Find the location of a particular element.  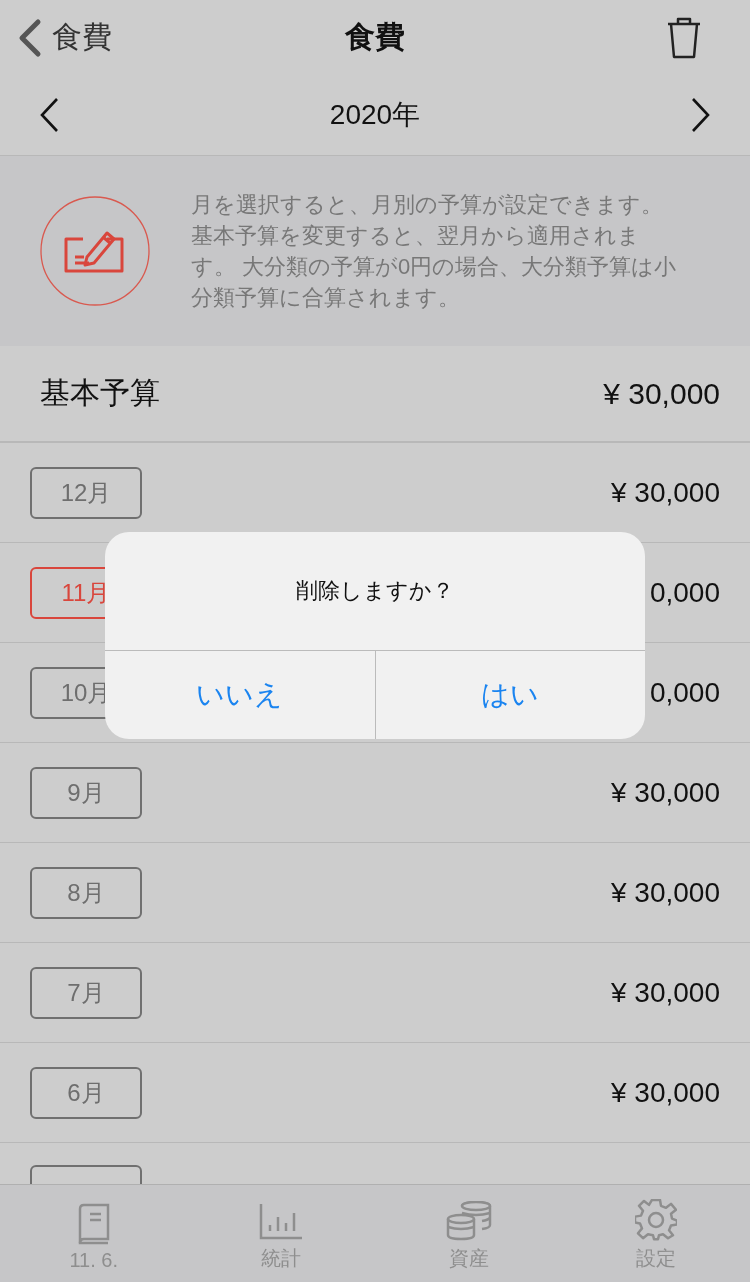

tab-item: 統計 is located at coordinates (281, 1233).